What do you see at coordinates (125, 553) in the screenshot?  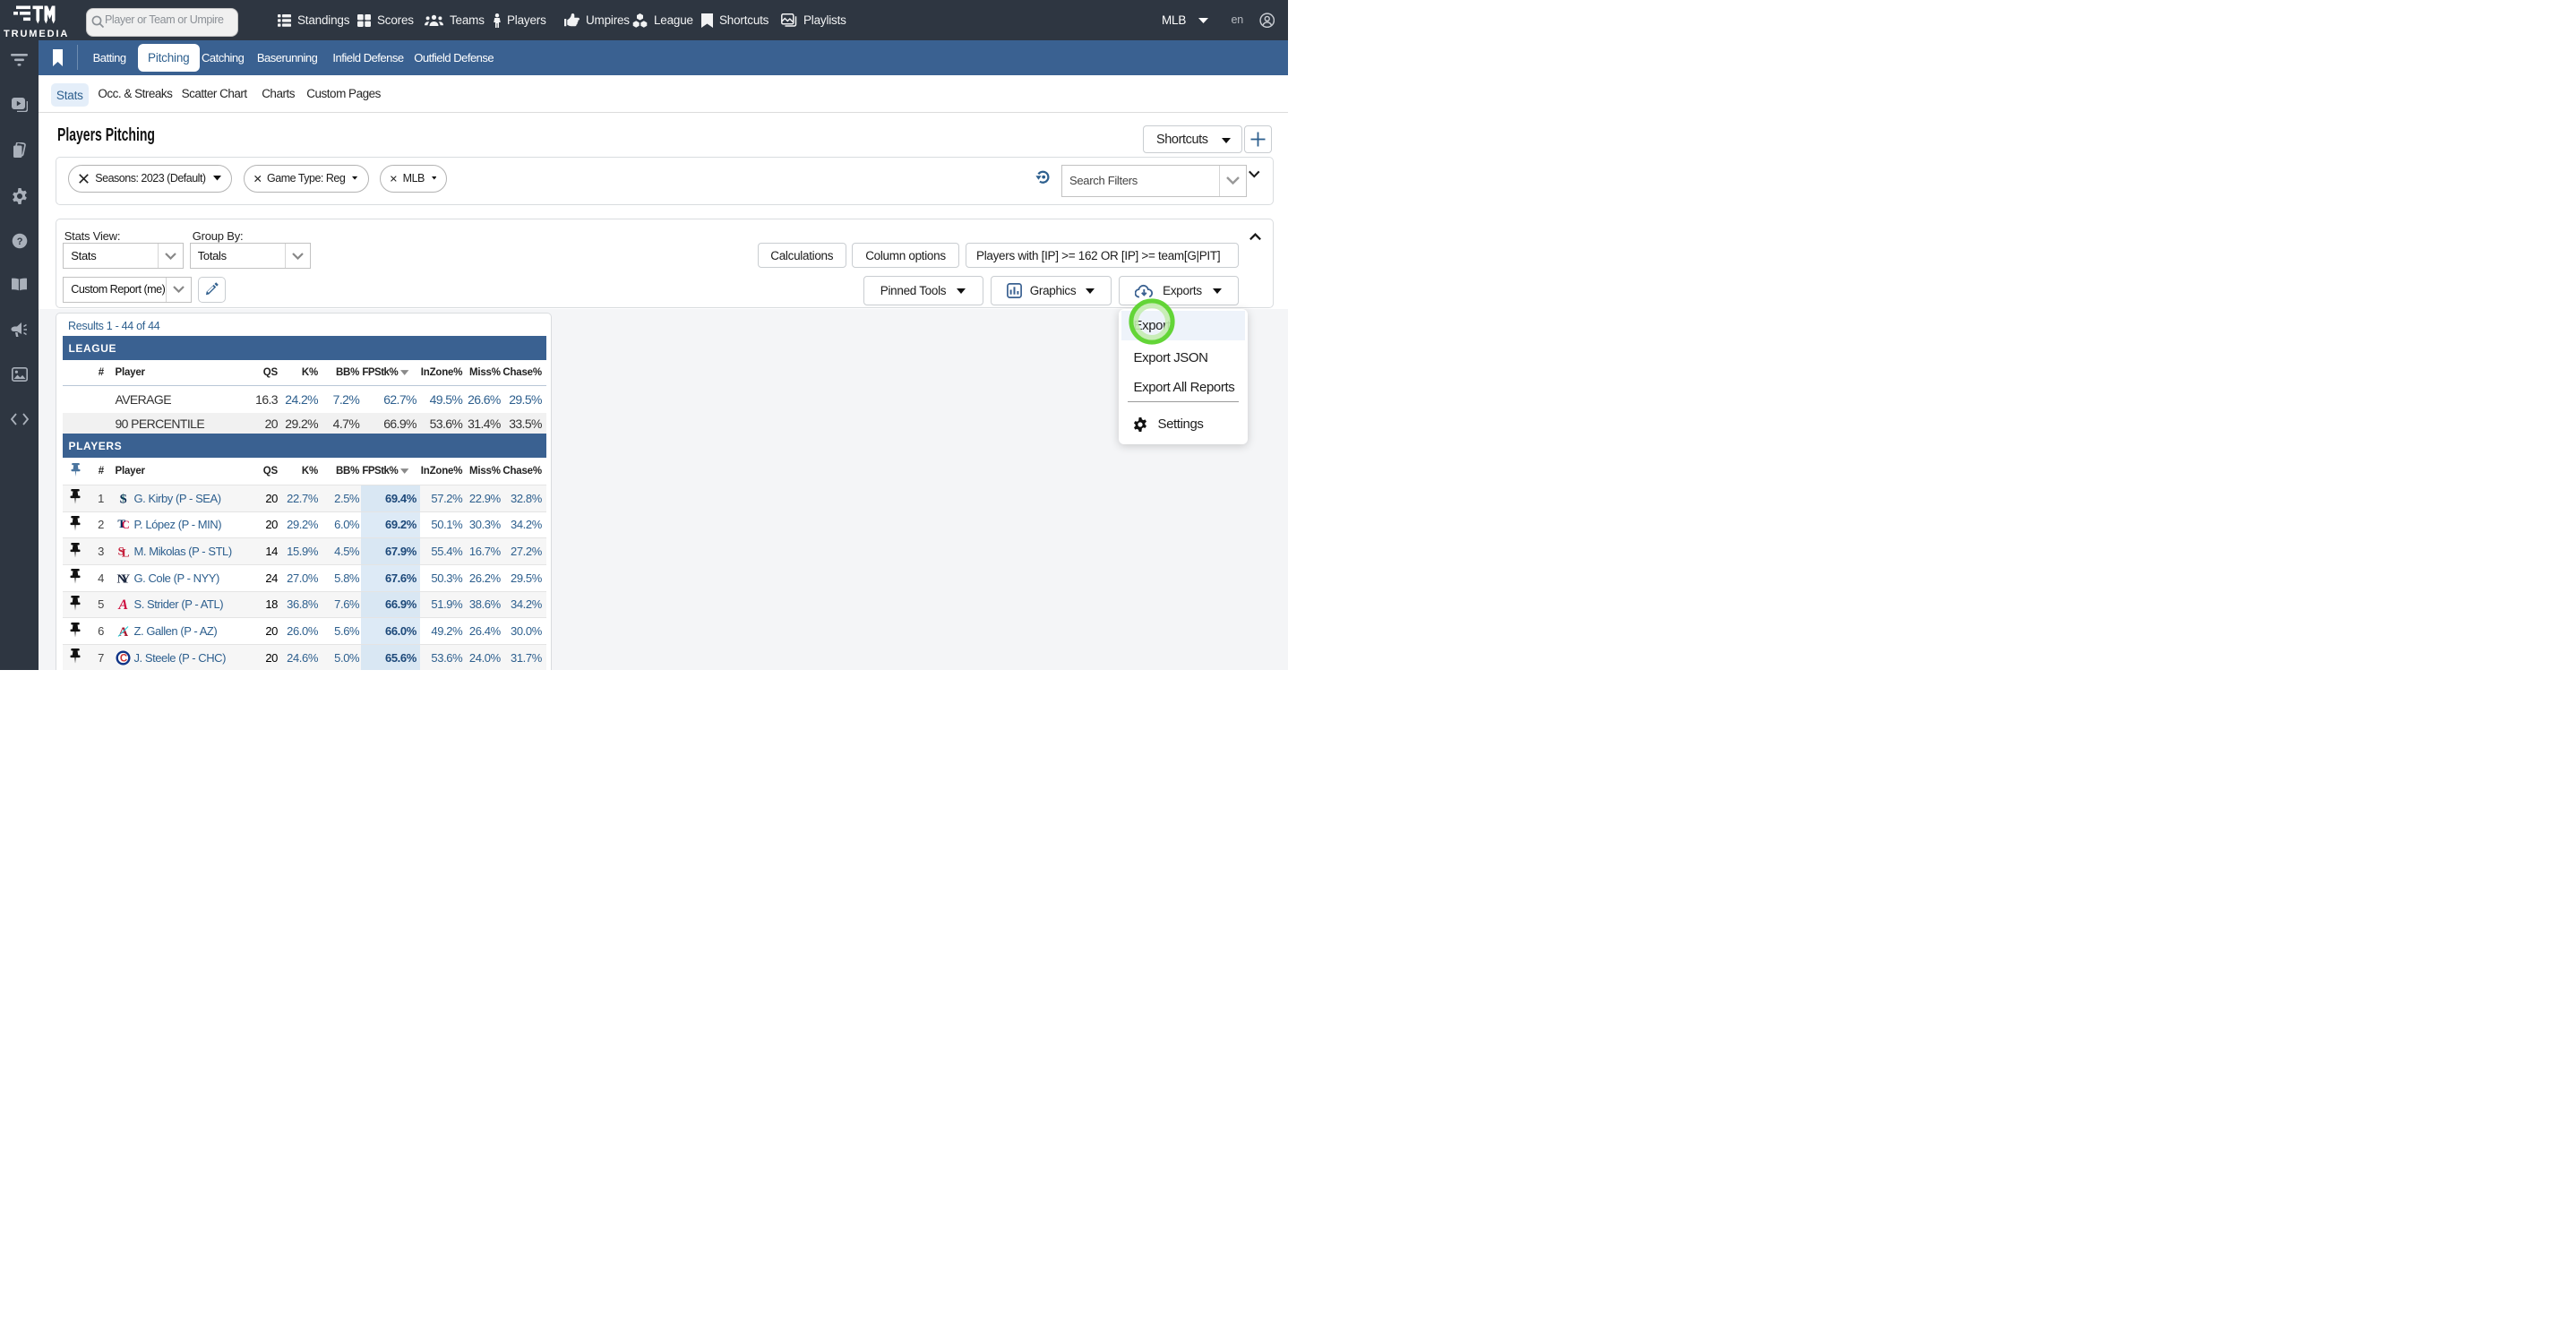 I see `svg-text: L` at bounding box center [125, 553].